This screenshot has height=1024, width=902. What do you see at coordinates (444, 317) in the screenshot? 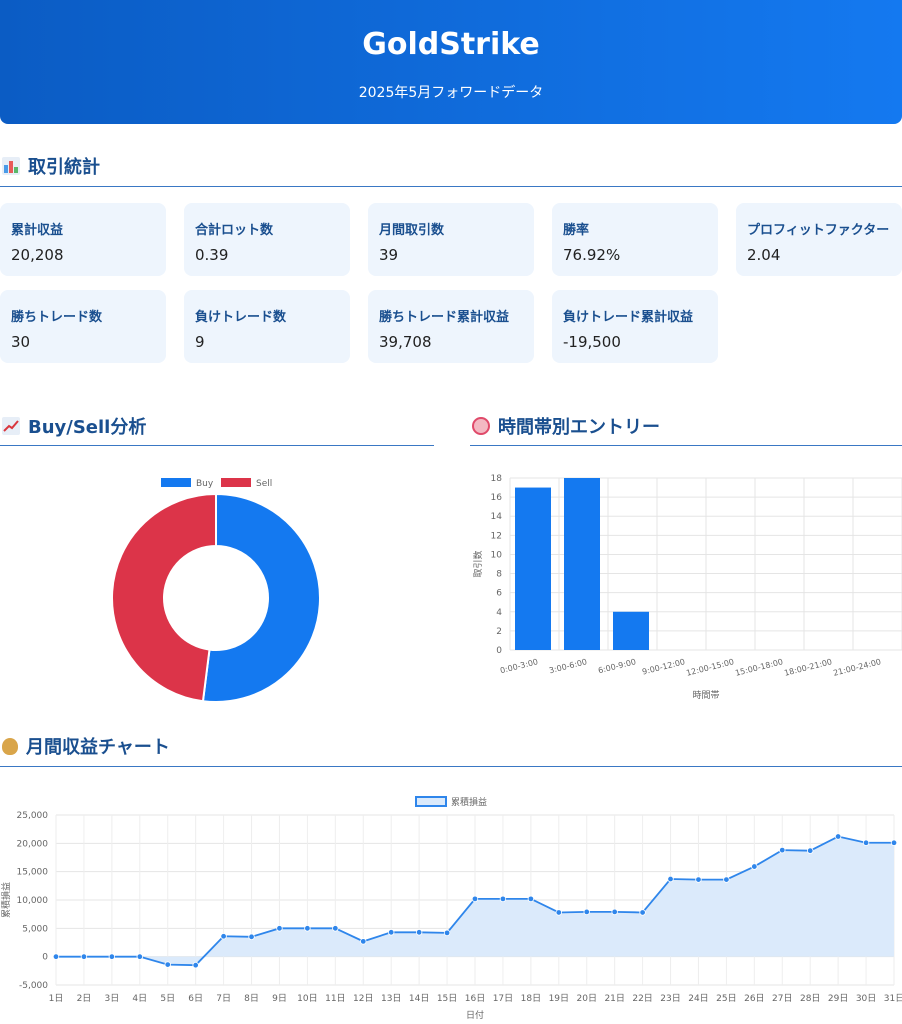
I see `stat-card-label: 勝ちトレード累計収益` at bounding box center [444, 317].